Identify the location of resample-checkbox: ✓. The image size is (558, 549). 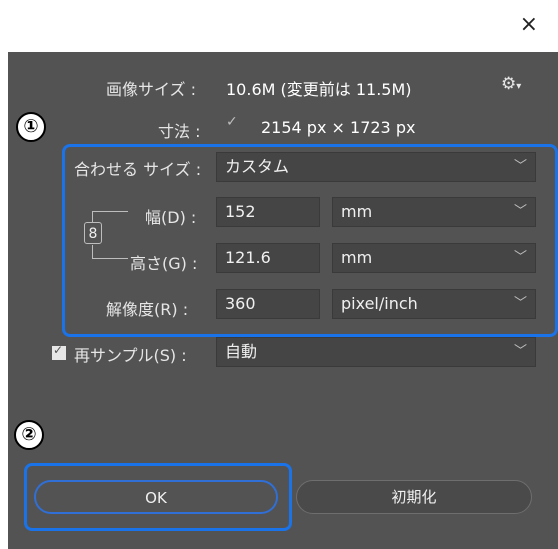
(59, 351).